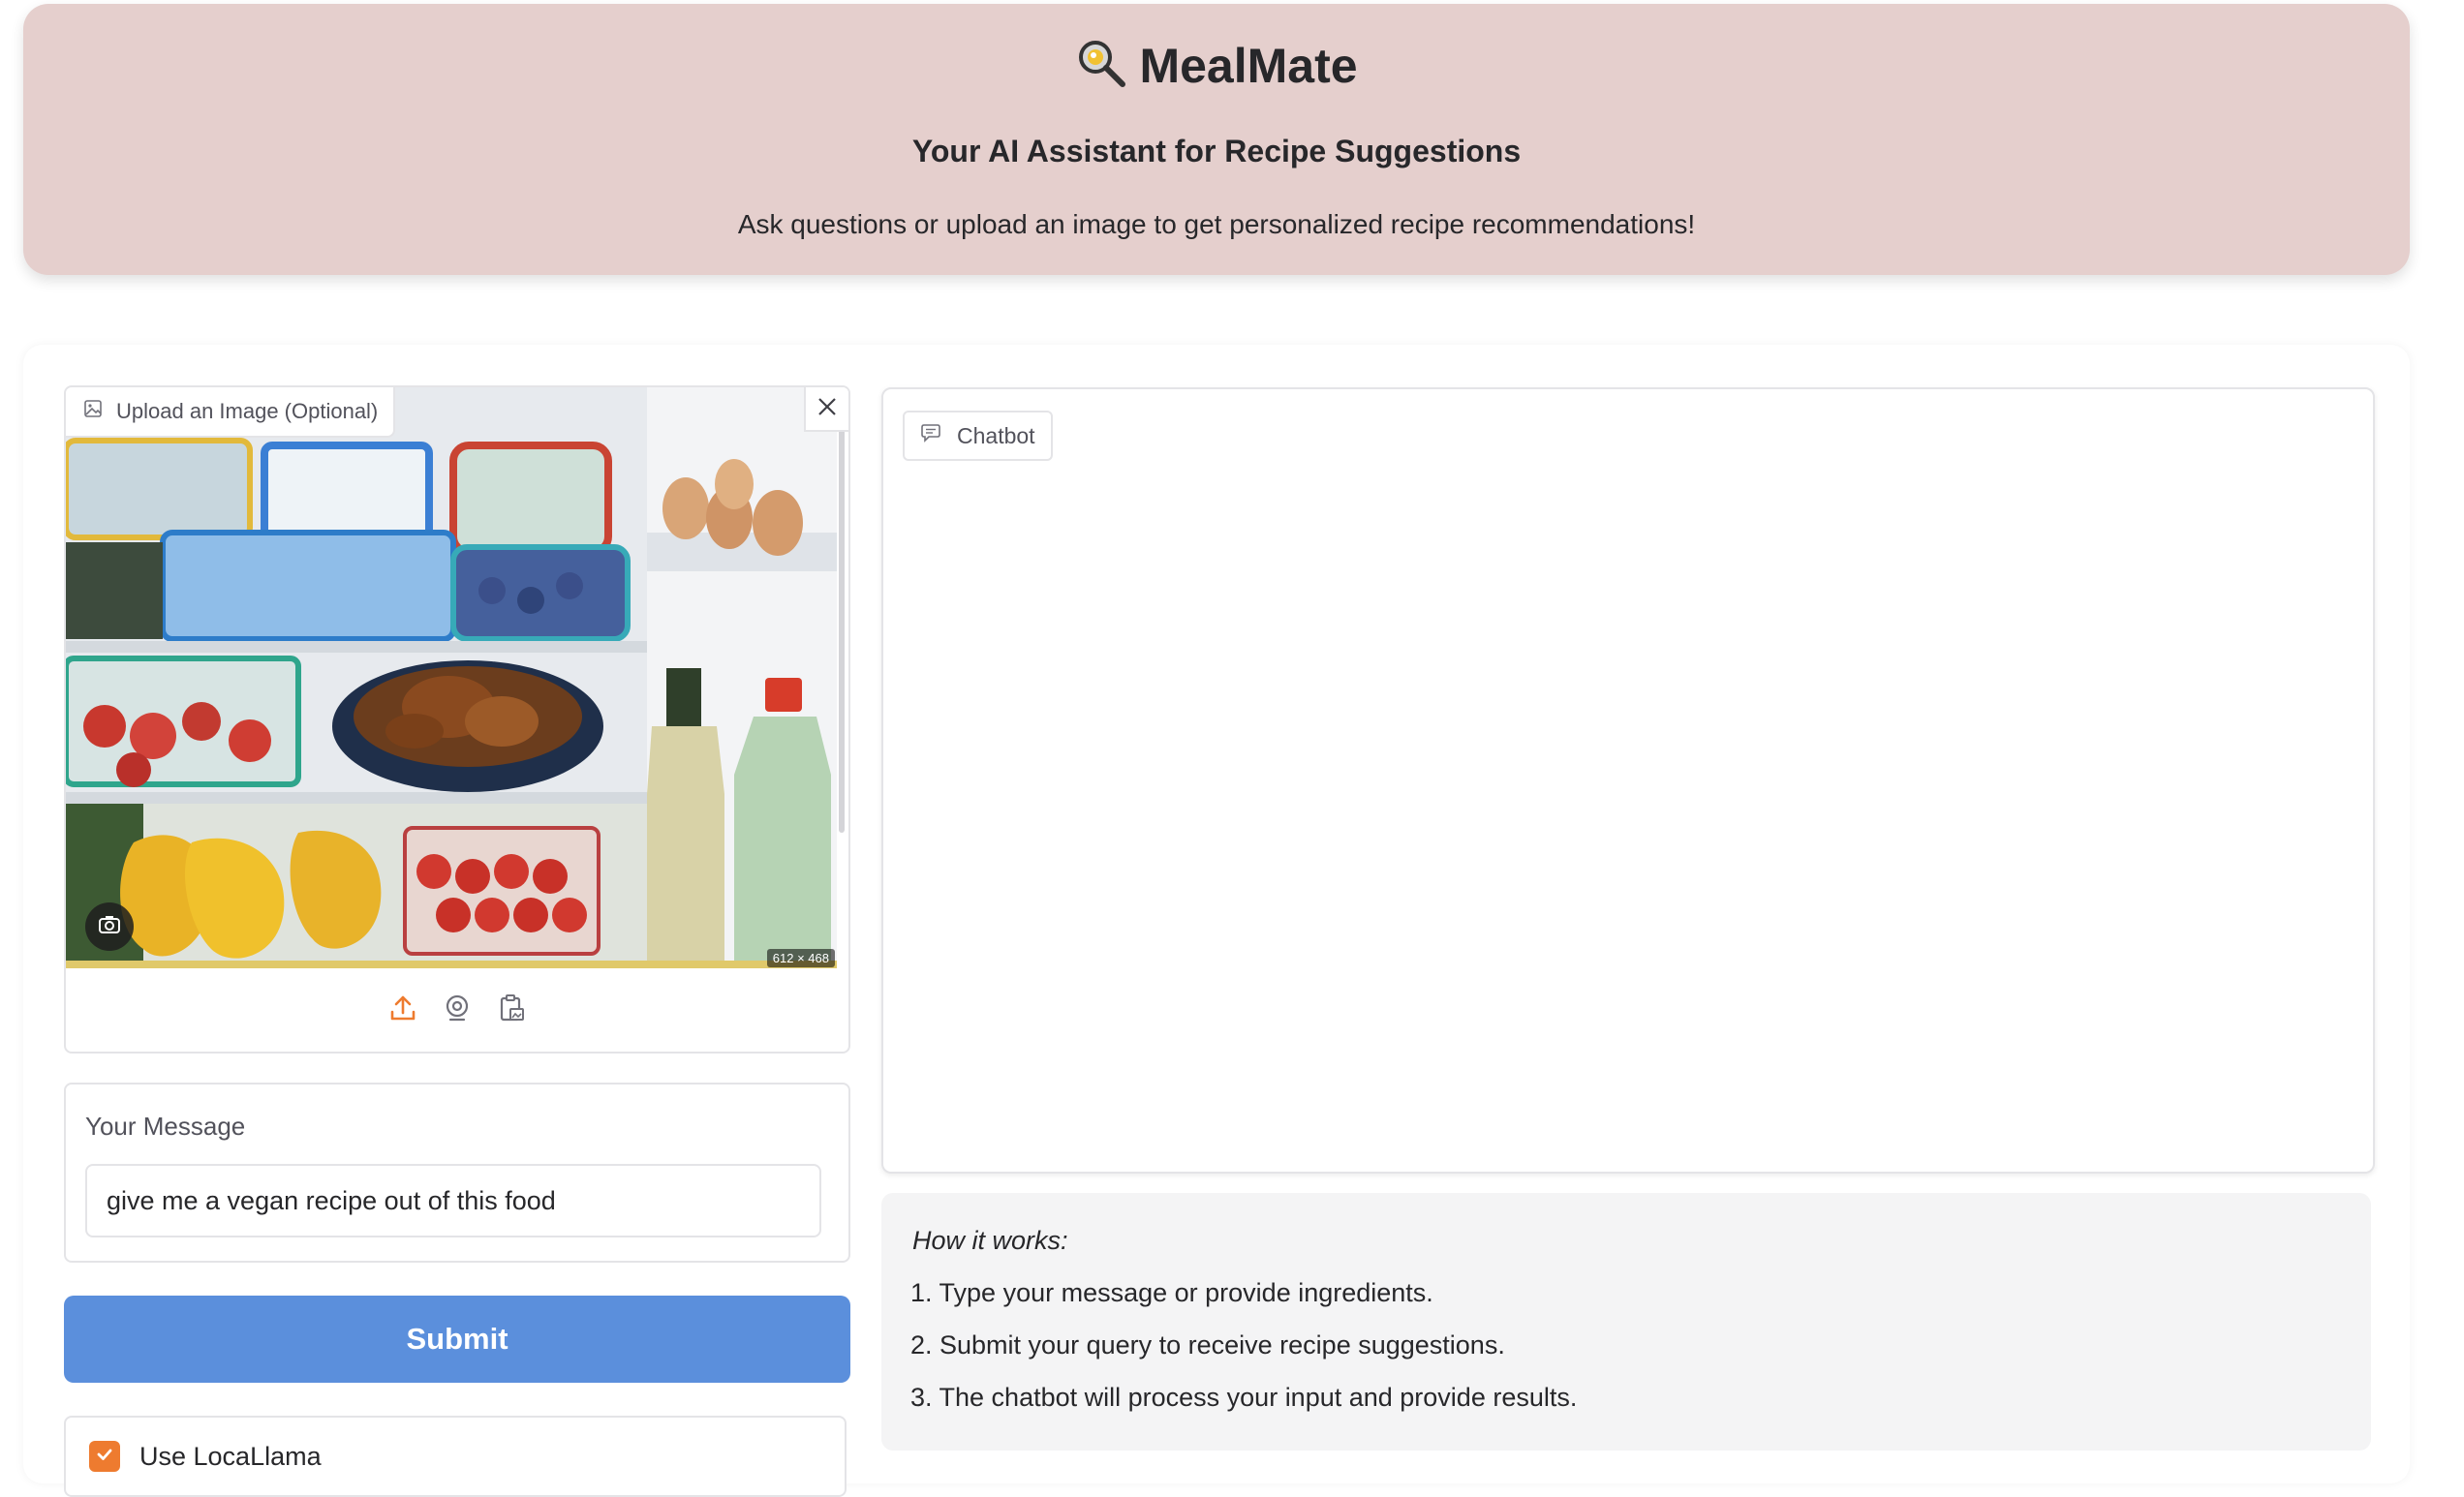  I want to click on message-input, so click(453, 1201).